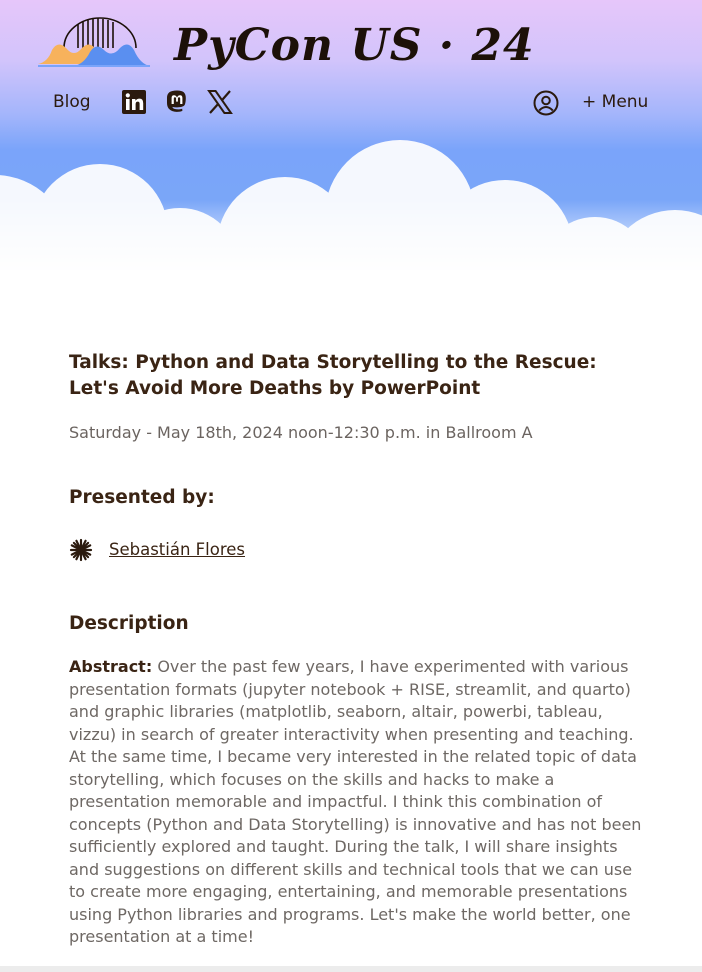 The image size is (702, 972). What do you see at coordinates (142, 497) in the screenshot?
I see `presented-by-heading: Presented by:` at bounding box center [142, 497].